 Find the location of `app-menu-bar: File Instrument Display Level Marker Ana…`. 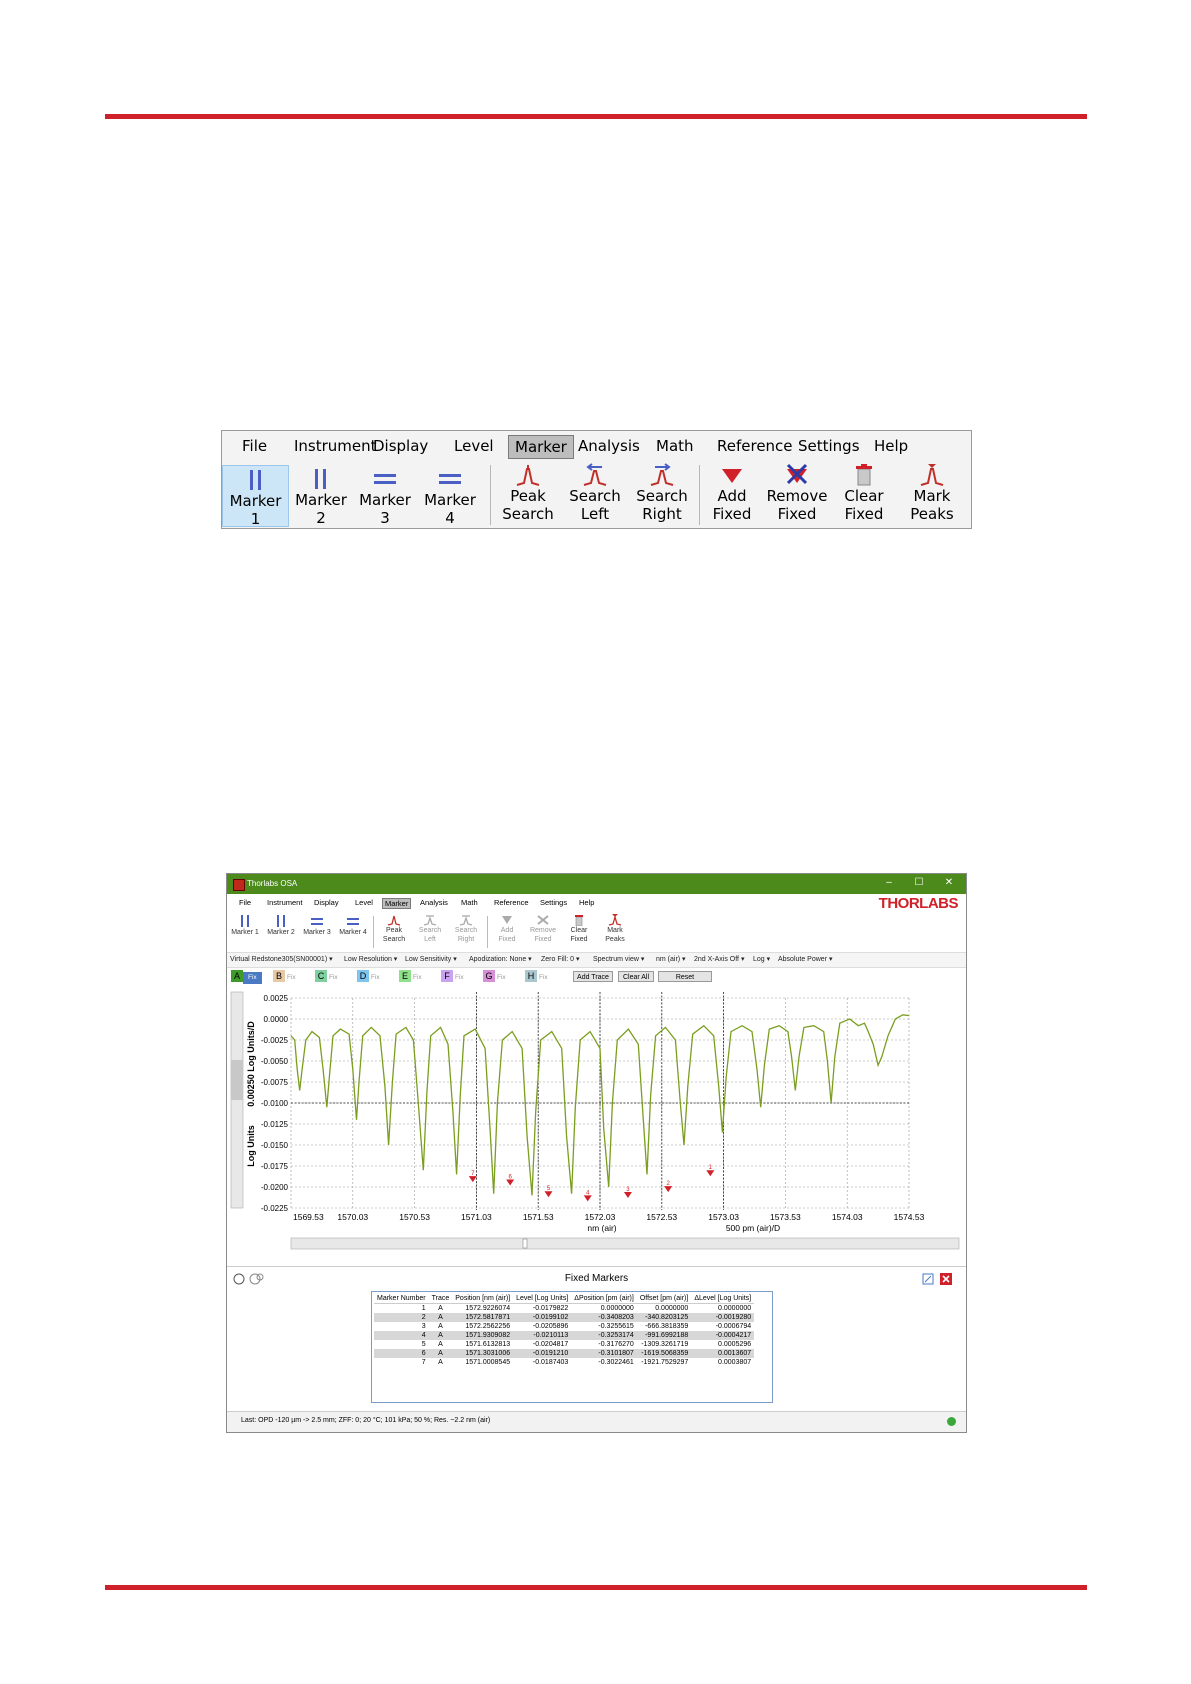

app-menu-bar: File Instrument Display Level Marker Ana… is located at coordinates (596, 904).